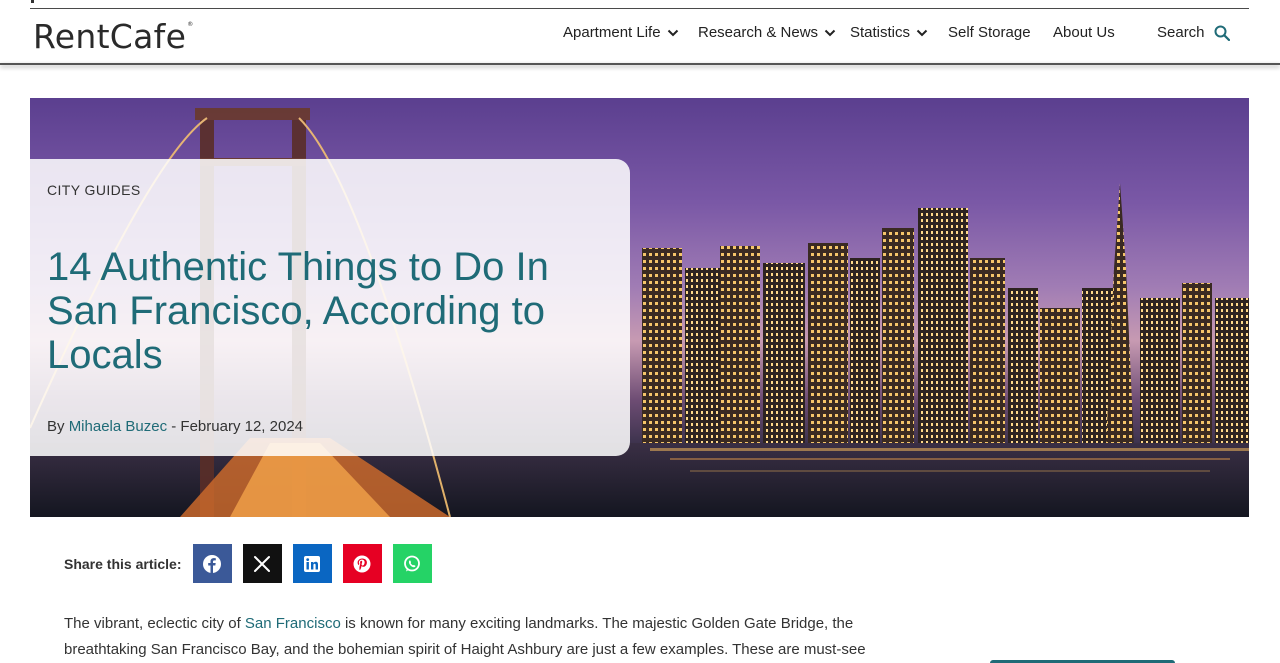 This screenshot has height=663, width=1280. What do you see at coordinates (154, 623) in the screenshot?
I see `intro-text-start: The vibrant, eclectic city of` at bounding box center [154, 623].